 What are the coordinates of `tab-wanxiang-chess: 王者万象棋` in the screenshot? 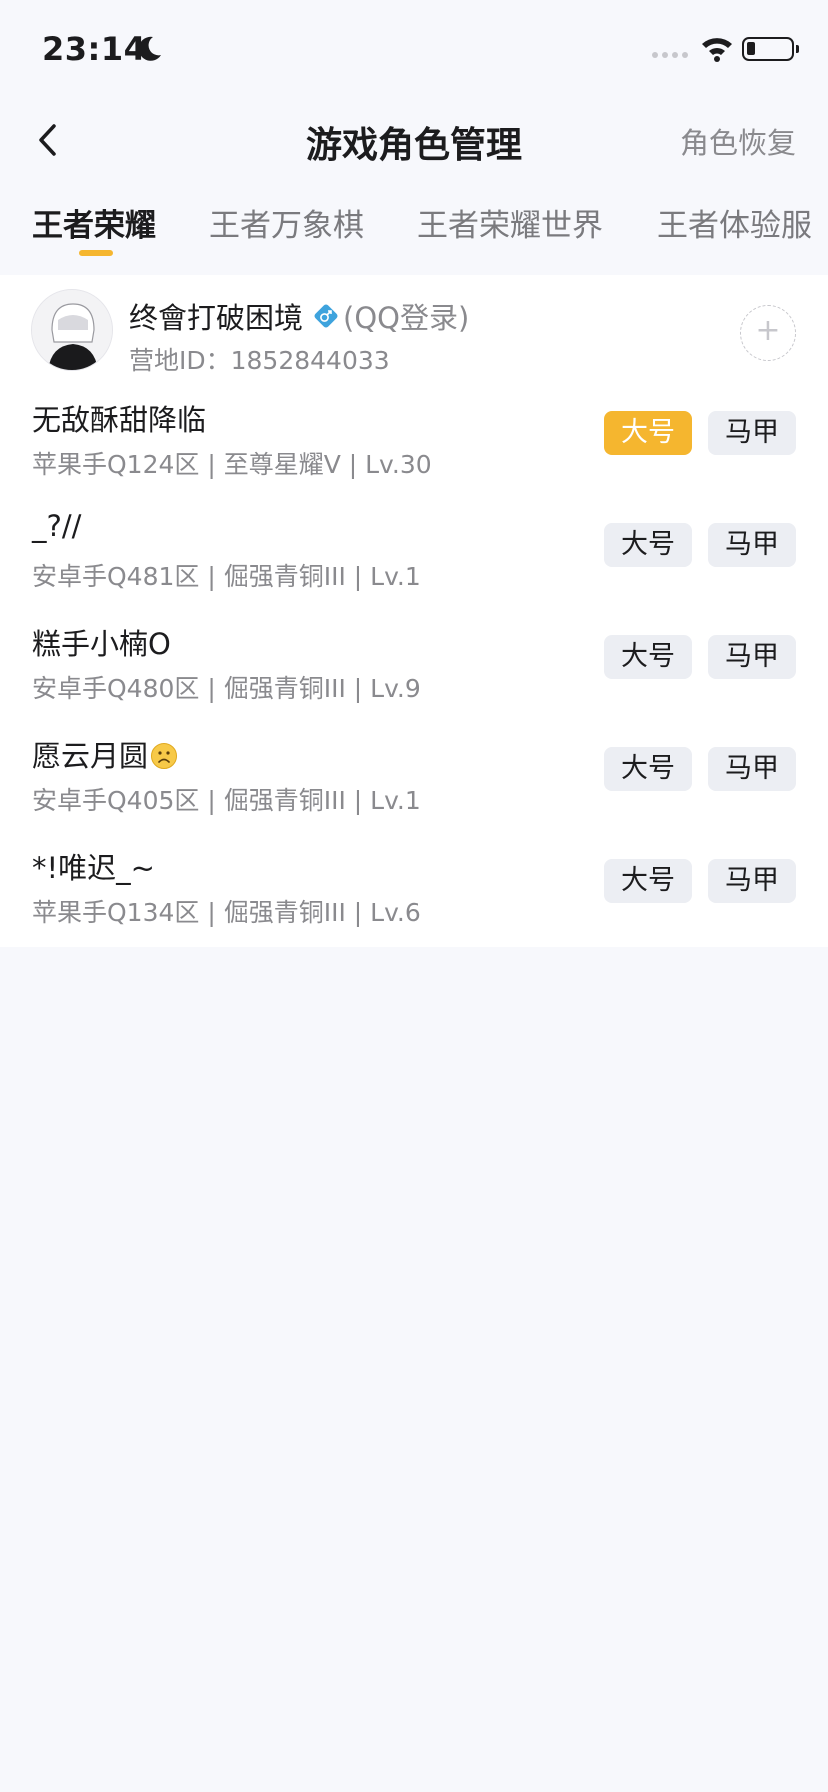 It's located at (286, 222).